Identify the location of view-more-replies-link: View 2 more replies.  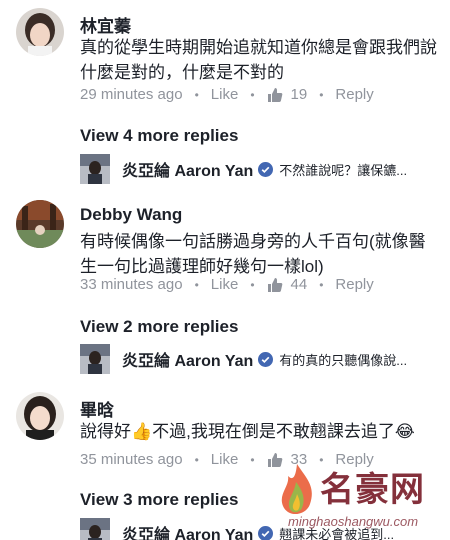
(159, 327).